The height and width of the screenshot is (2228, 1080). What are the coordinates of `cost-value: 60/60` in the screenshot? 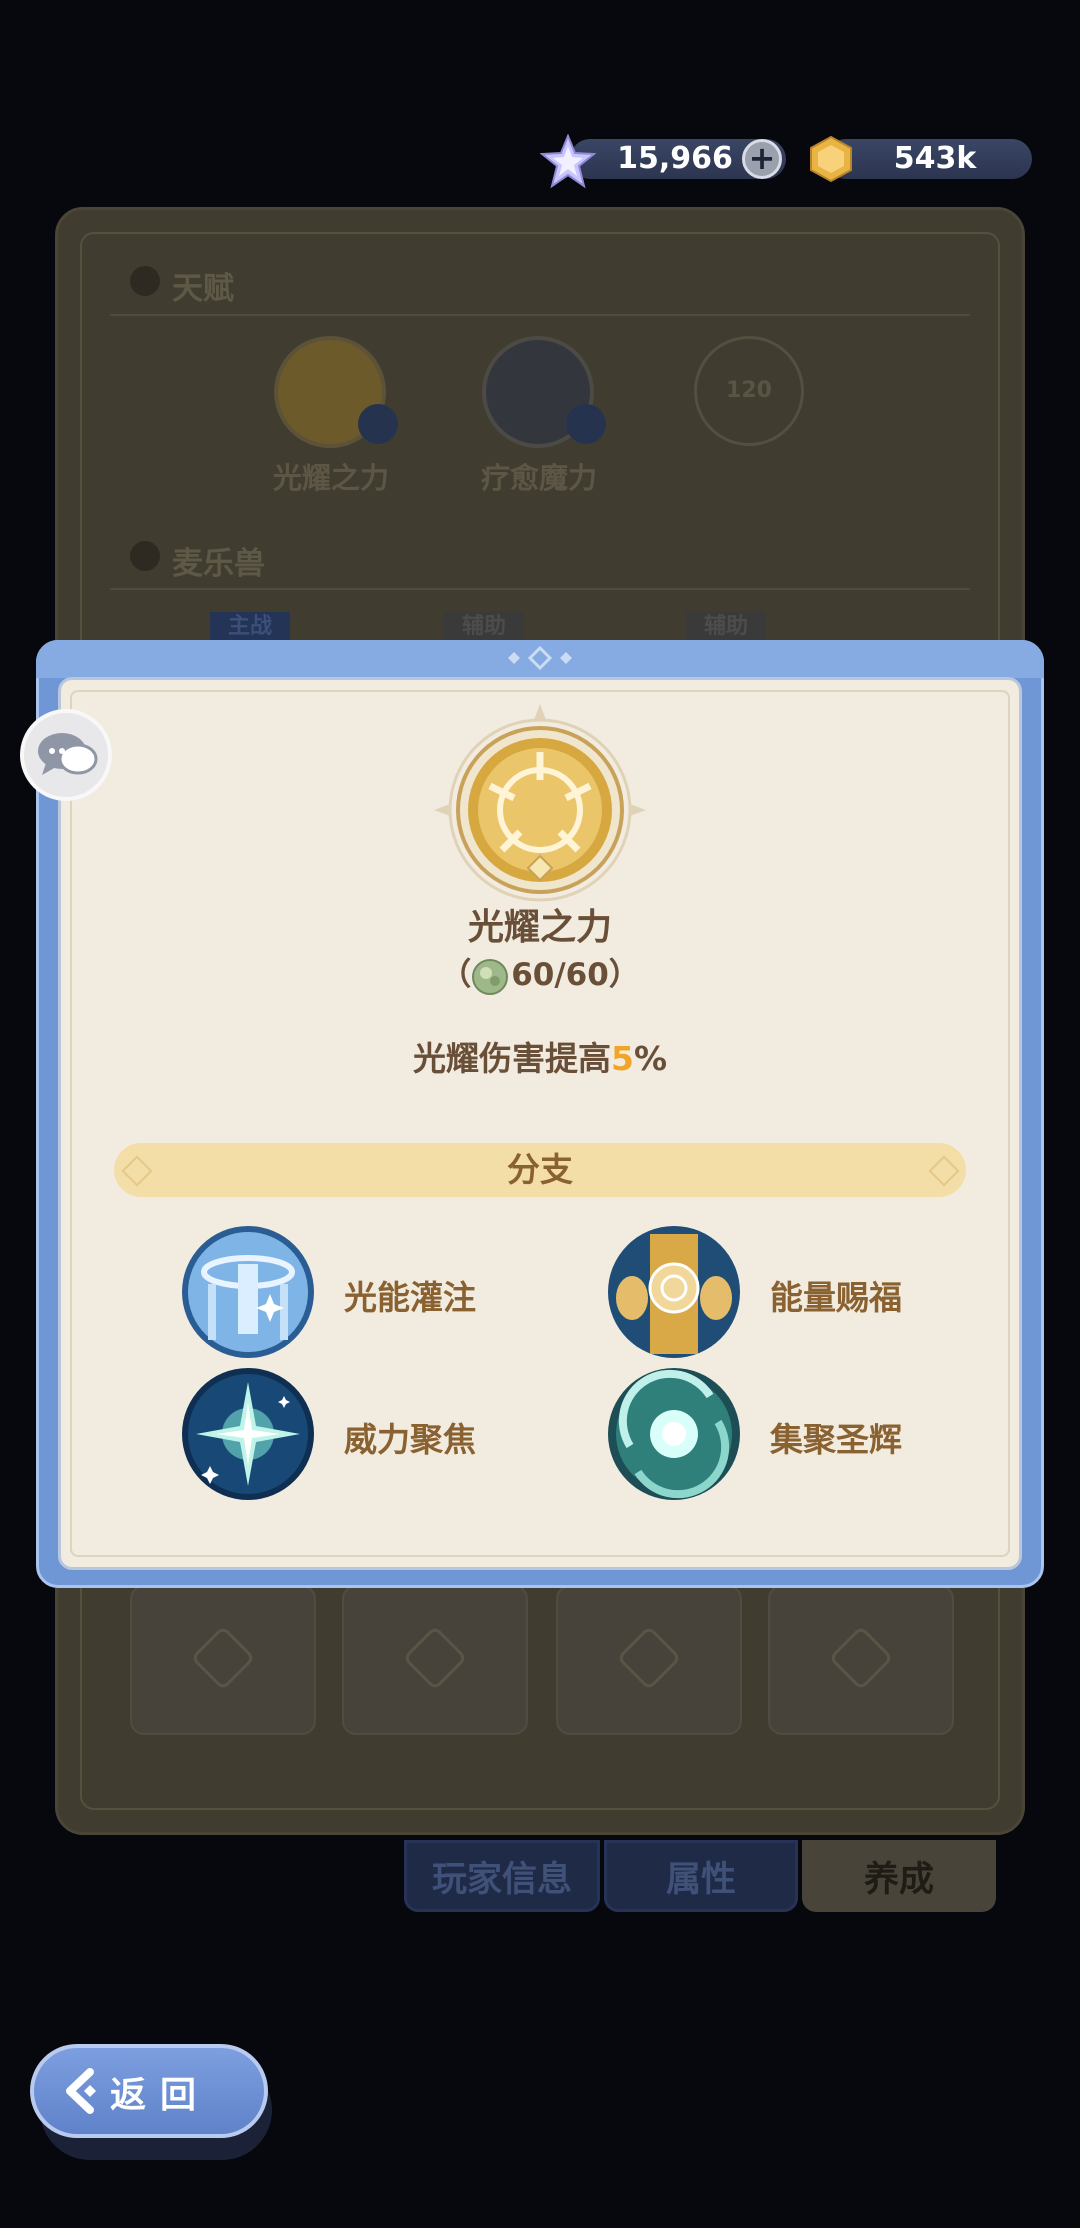 It's located at (560, 975).